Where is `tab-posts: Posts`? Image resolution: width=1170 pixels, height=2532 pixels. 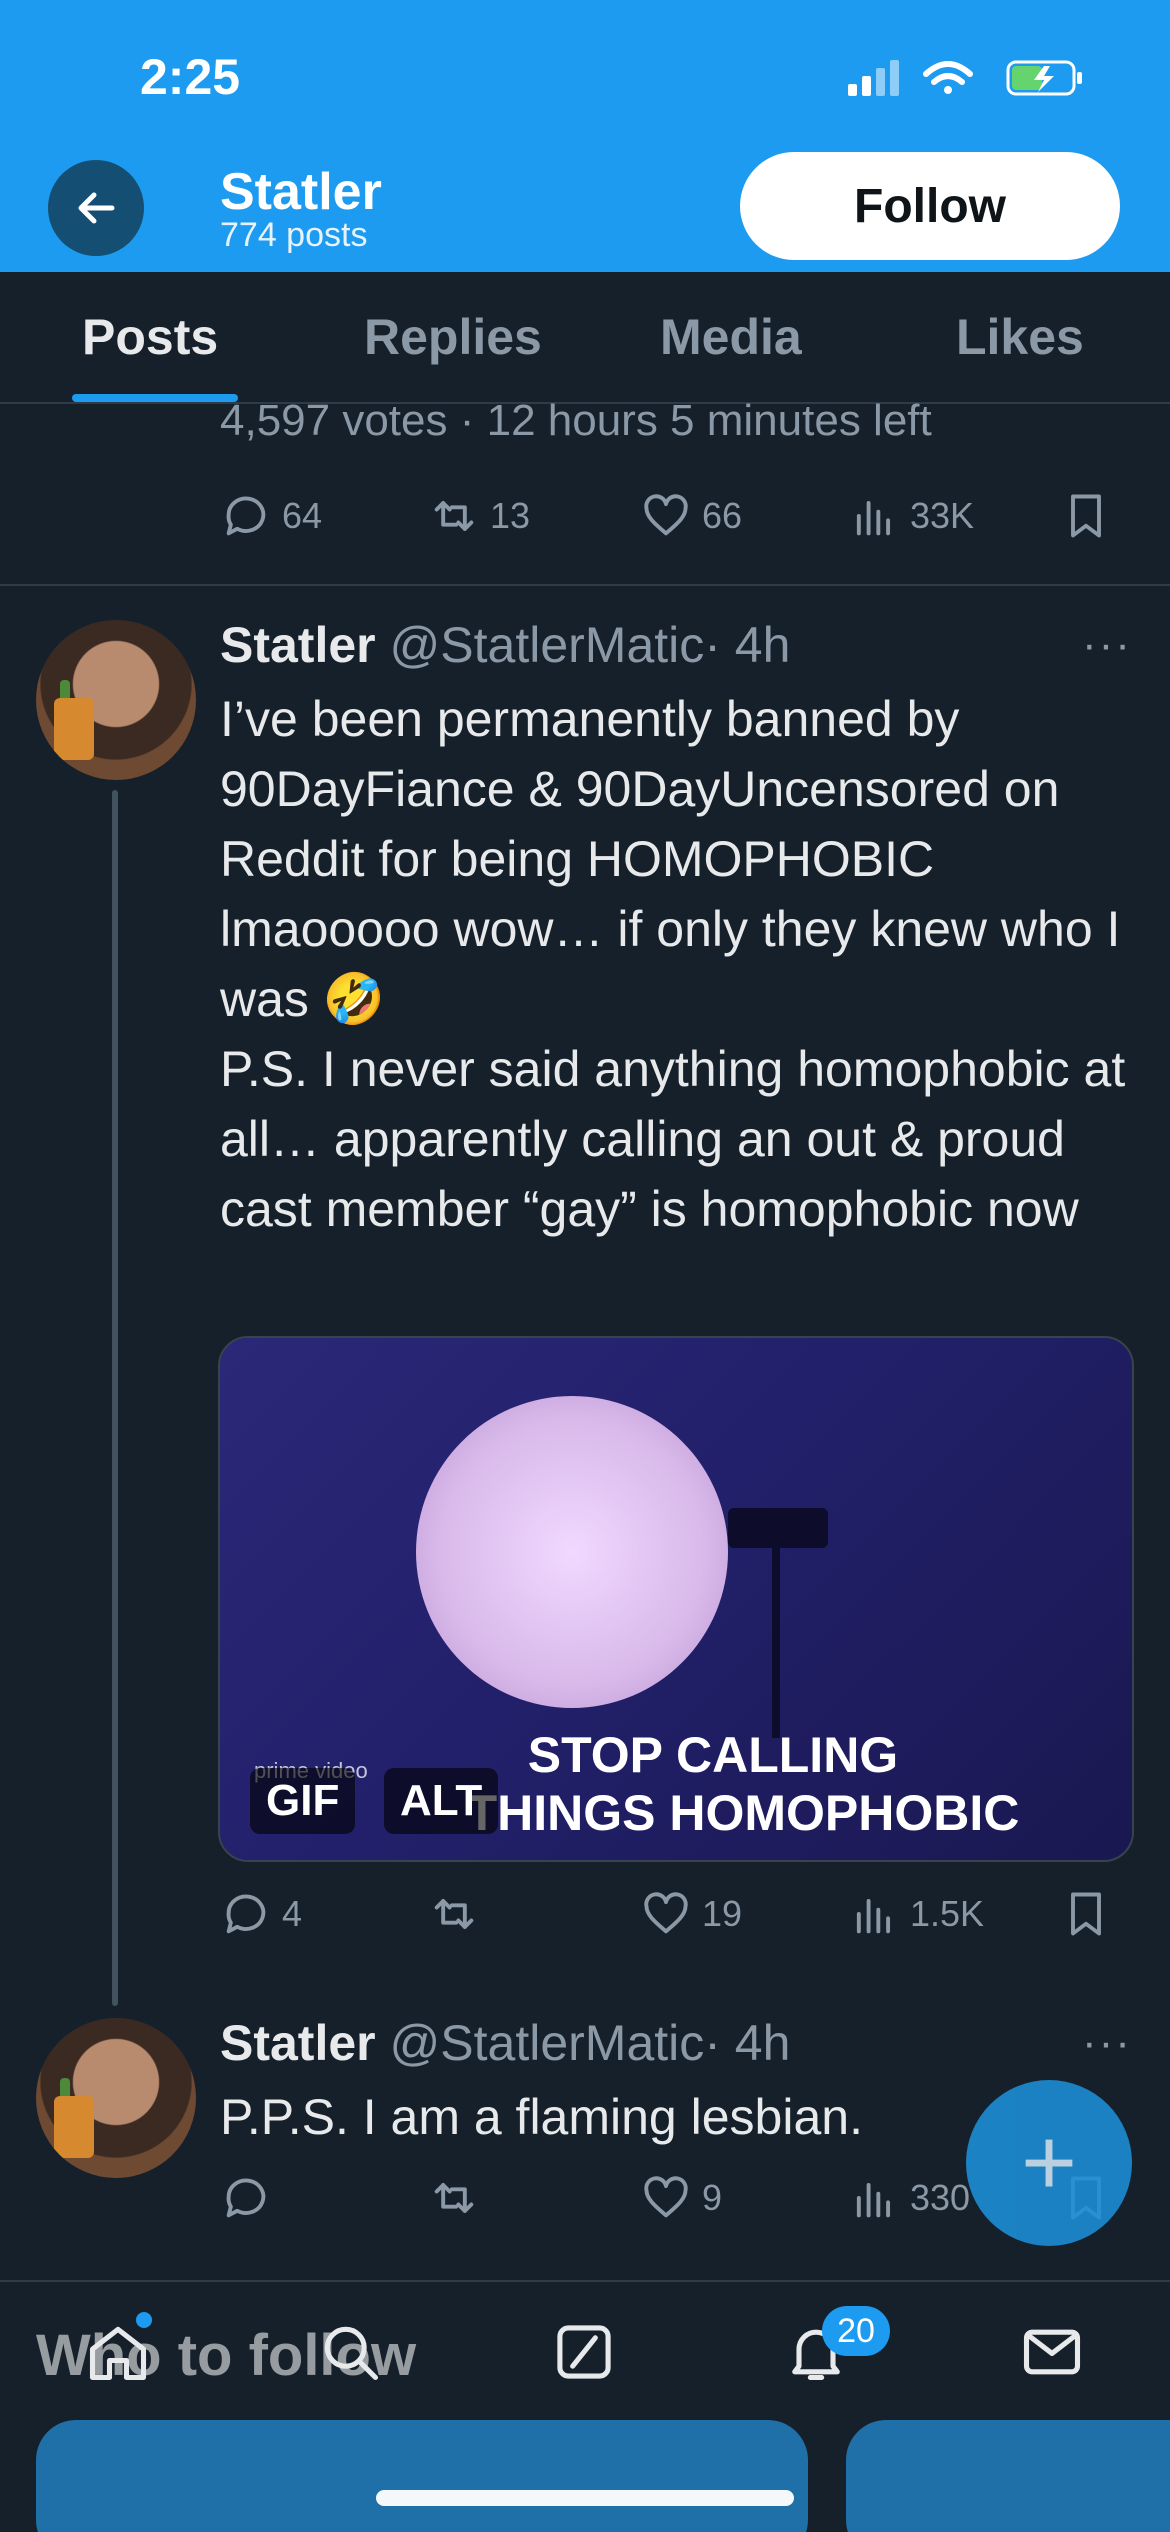 tab-posts: Posts is located at coordinates (150, 337).